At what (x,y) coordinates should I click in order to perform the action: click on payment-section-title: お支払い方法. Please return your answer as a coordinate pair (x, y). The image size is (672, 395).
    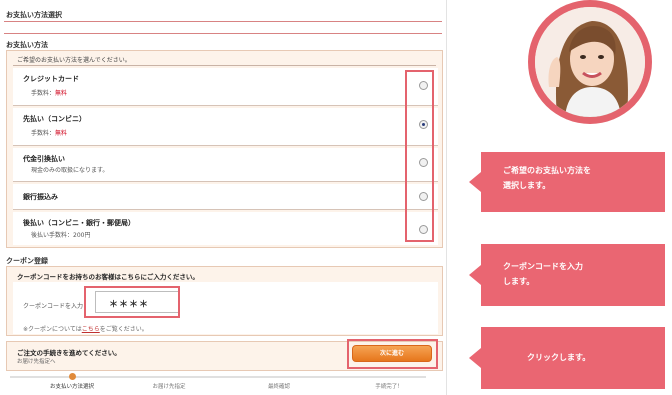
    Looking at the image, I should click on (27, 45).